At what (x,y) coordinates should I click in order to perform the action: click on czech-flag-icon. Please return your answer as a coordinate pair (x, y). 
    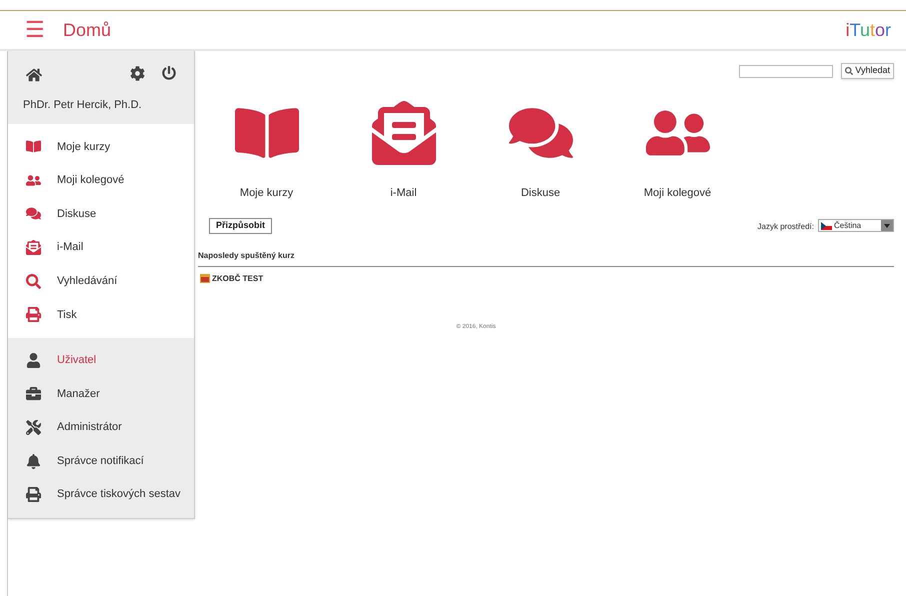
    Looking at the image, I should click on (826, 226).